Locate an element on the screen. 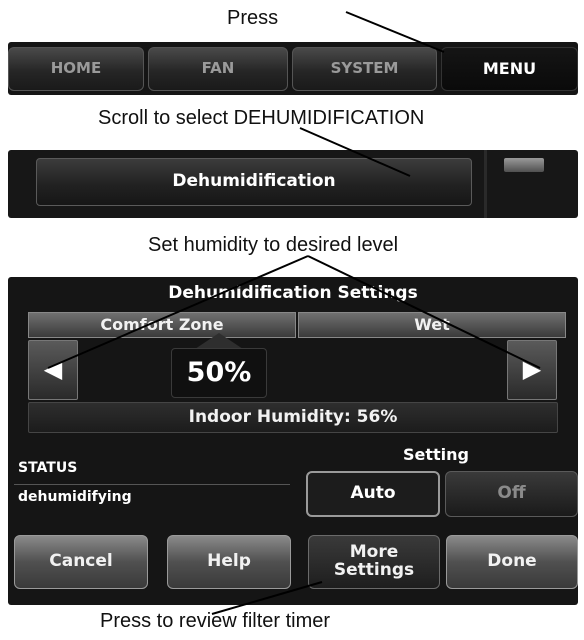  pointer-menu is located at coordinates (395, 32).